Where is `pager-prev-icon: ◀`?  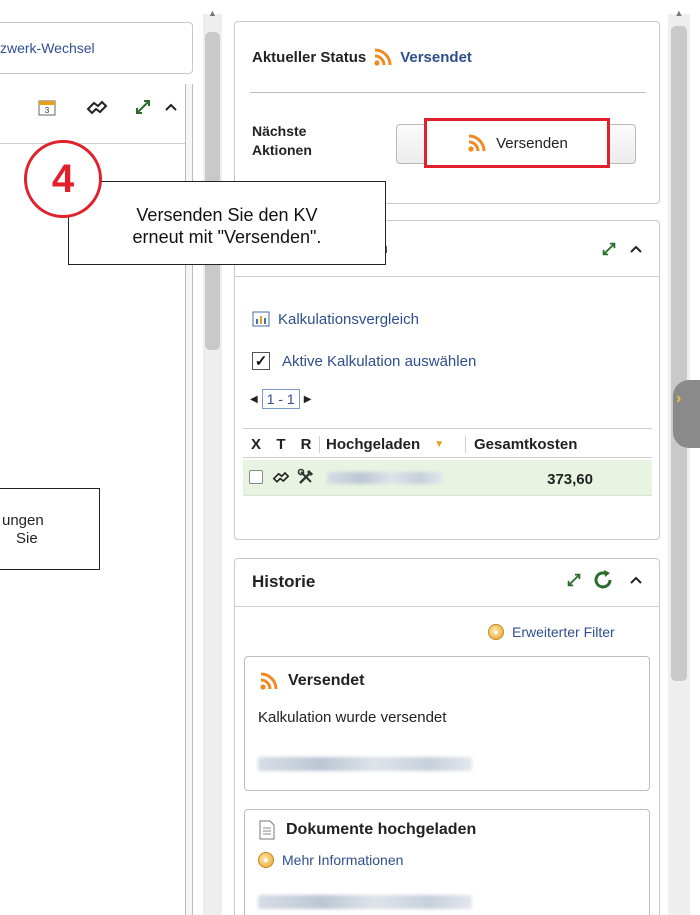 pager-prev-icon: ◀ is located at coordinates (254, 399).